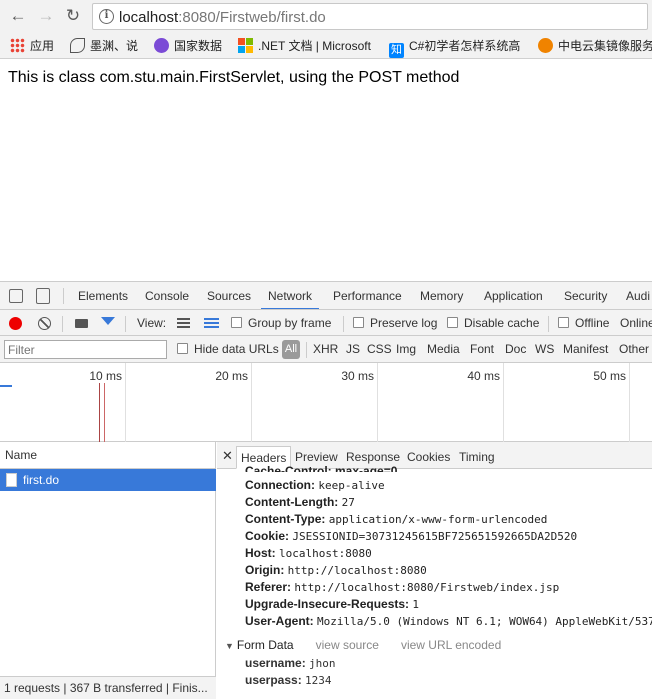 The width and height of the screenshot is (652, 699). I want to click on large-rows-icon, so click(183, 323).